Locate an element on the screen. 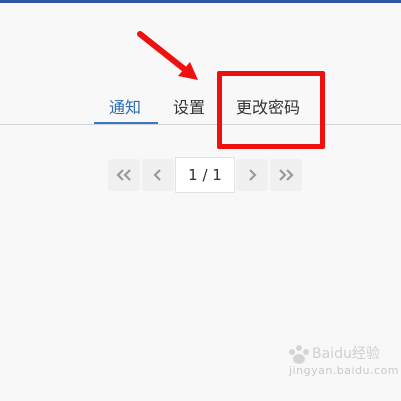 The image size is (401, 401). tab-settings: 设置 is located at coordinates (189, 106).